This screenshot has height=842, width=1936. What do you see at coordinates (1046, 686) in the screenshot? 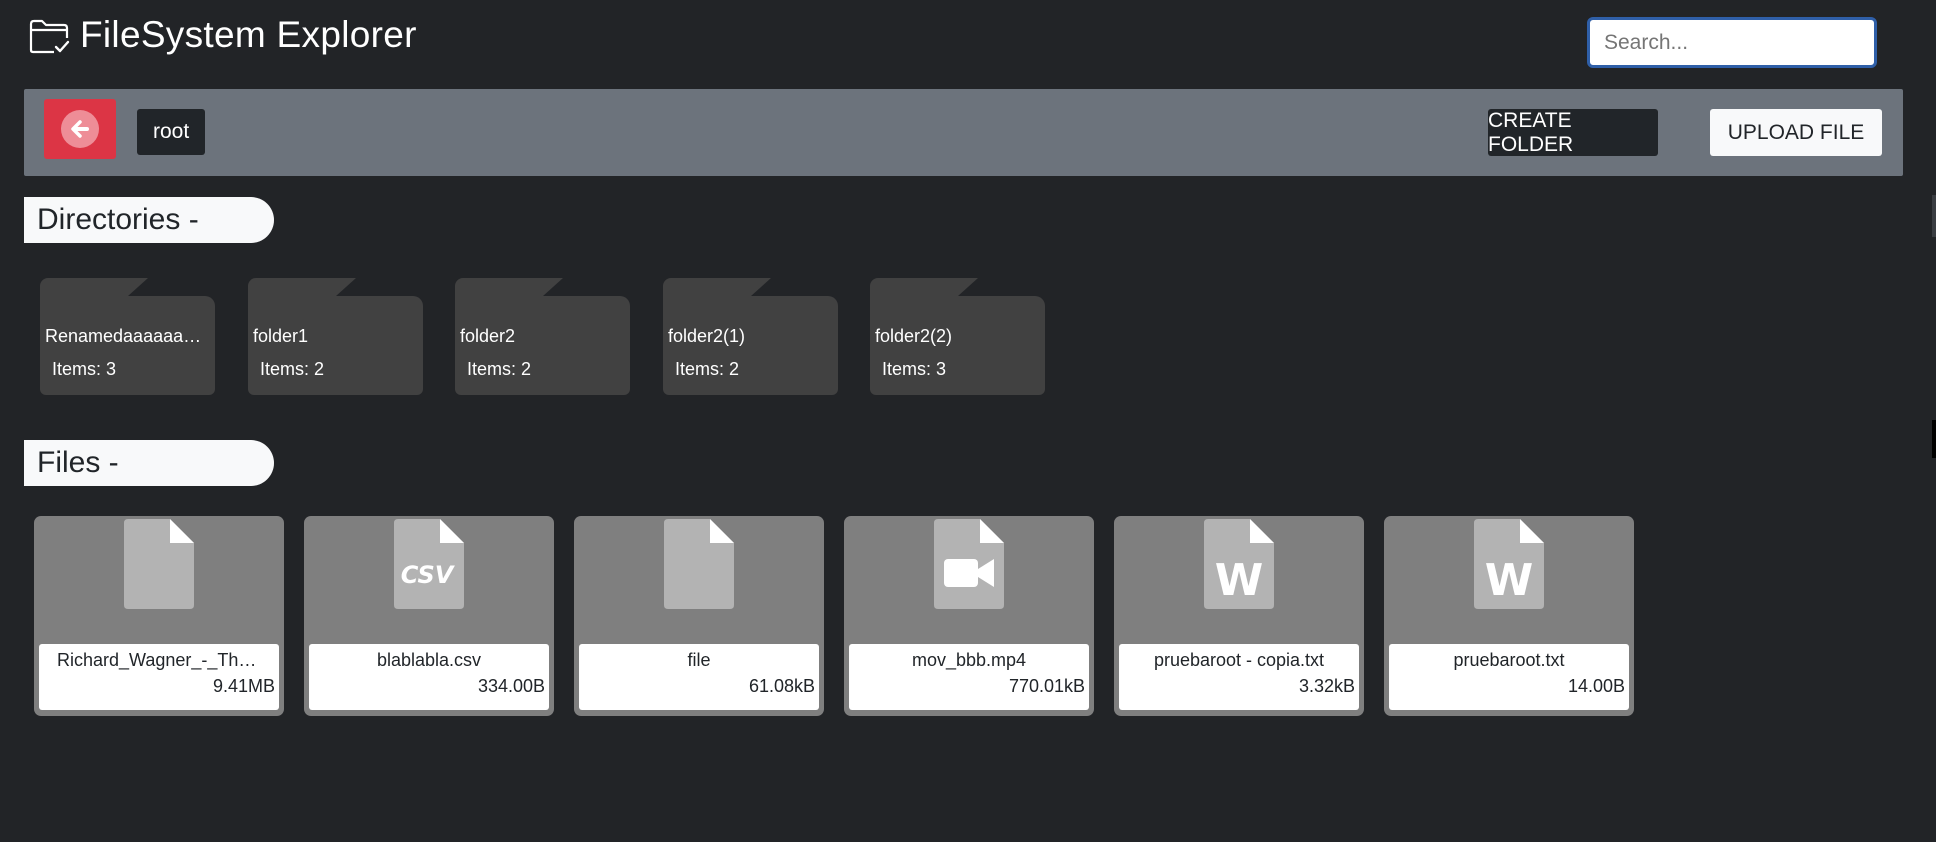
I see `file-size: 770.01kB` at bounding box center [1046, 686].